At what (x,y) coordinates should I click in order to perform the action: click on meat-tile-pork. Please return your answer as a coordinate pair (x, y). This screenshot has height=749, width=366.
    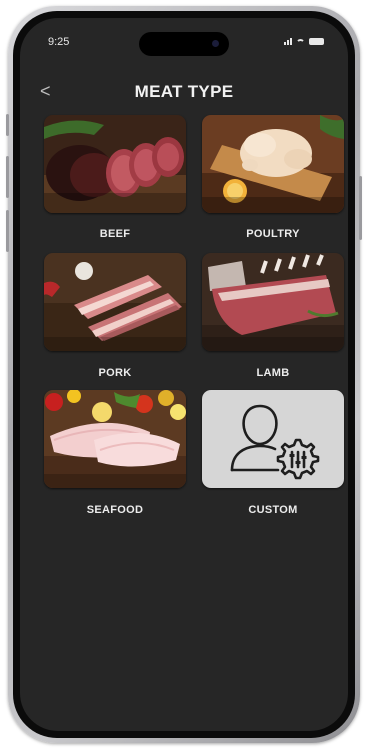
    Looking at the image, I should click on (115, 302).